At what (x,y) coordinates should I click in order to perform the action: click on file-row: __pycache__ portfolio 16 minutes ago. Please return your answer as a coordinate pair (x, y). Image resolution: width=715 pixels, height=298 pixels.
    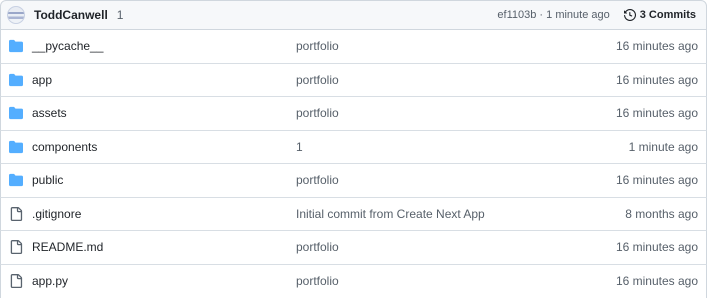
    Looking at the image, I should click on (353, 47).